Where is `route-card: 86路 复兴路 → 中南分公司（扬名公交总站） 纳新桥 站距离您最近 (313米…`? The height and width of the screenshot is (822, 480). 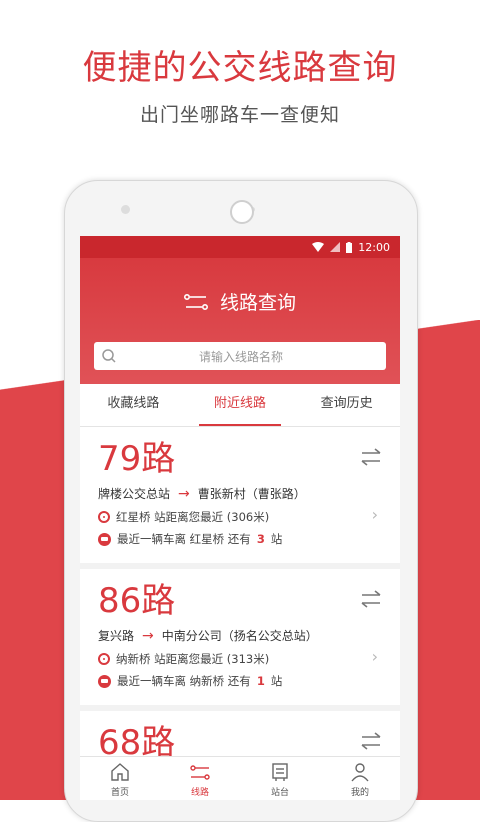 route-card: 86路 复兴路 → 中南分公司（扬名公交总站） 纳新桥 站距离您最近 (313米… is located at coordinates (240, 637).